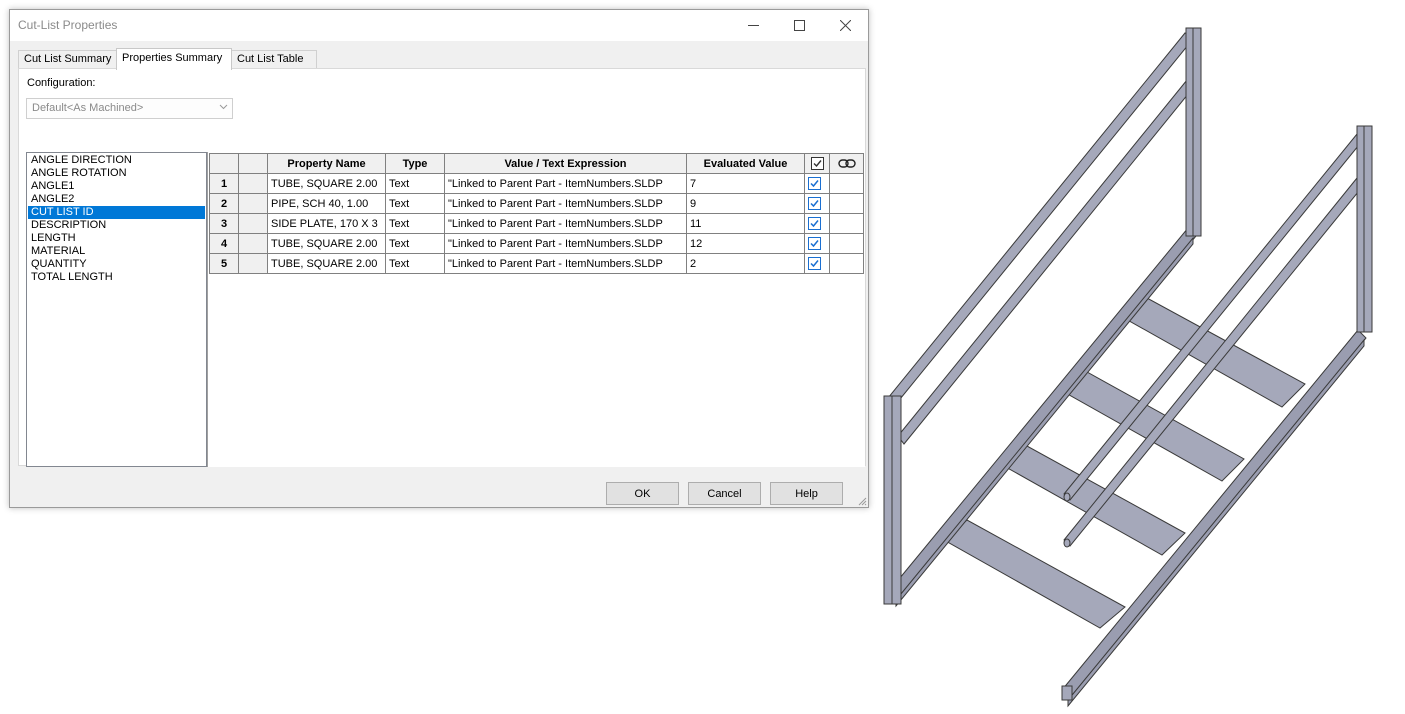 The width and height of the screenshot is (1405, 714). I want to click on minimize-button, so click(753, 25).